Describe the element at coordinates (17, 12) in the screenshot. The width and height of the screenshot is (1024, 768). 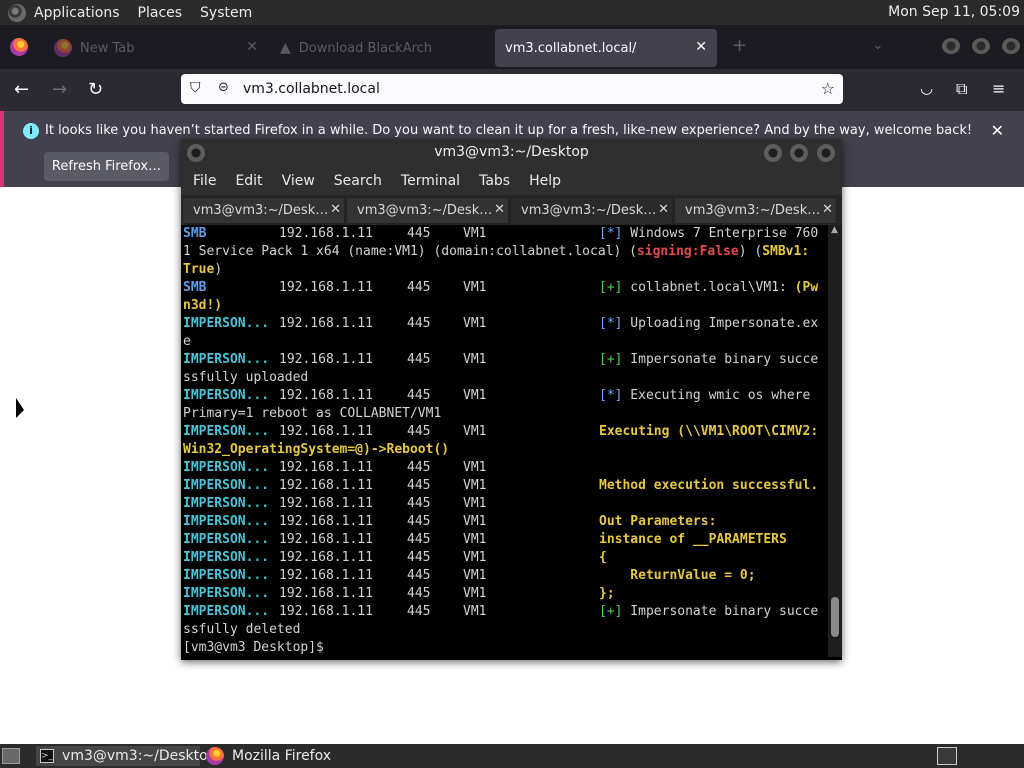
I see `gnome-foot-icon` at that location.